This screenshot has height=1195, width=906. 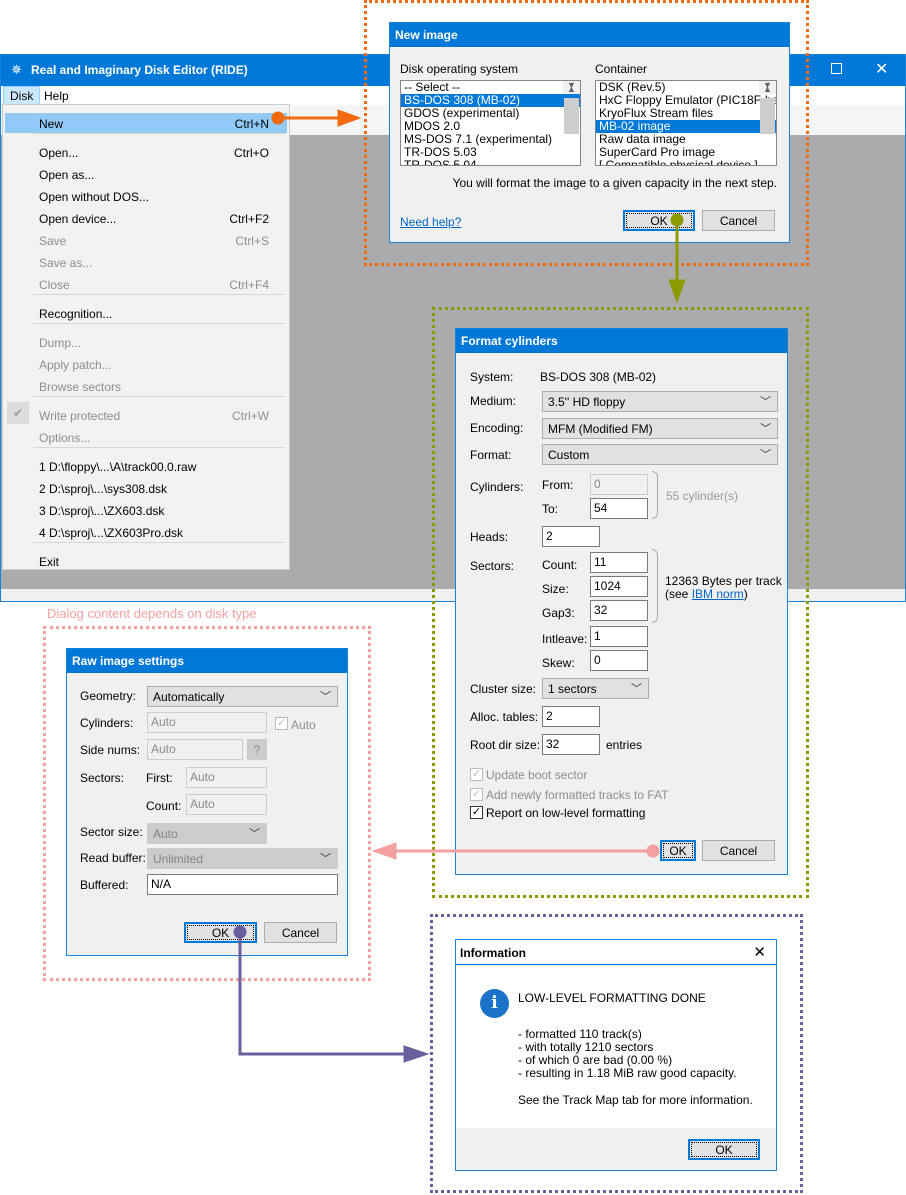 I want to click on pink-arrow, so click(x=515, y=851).